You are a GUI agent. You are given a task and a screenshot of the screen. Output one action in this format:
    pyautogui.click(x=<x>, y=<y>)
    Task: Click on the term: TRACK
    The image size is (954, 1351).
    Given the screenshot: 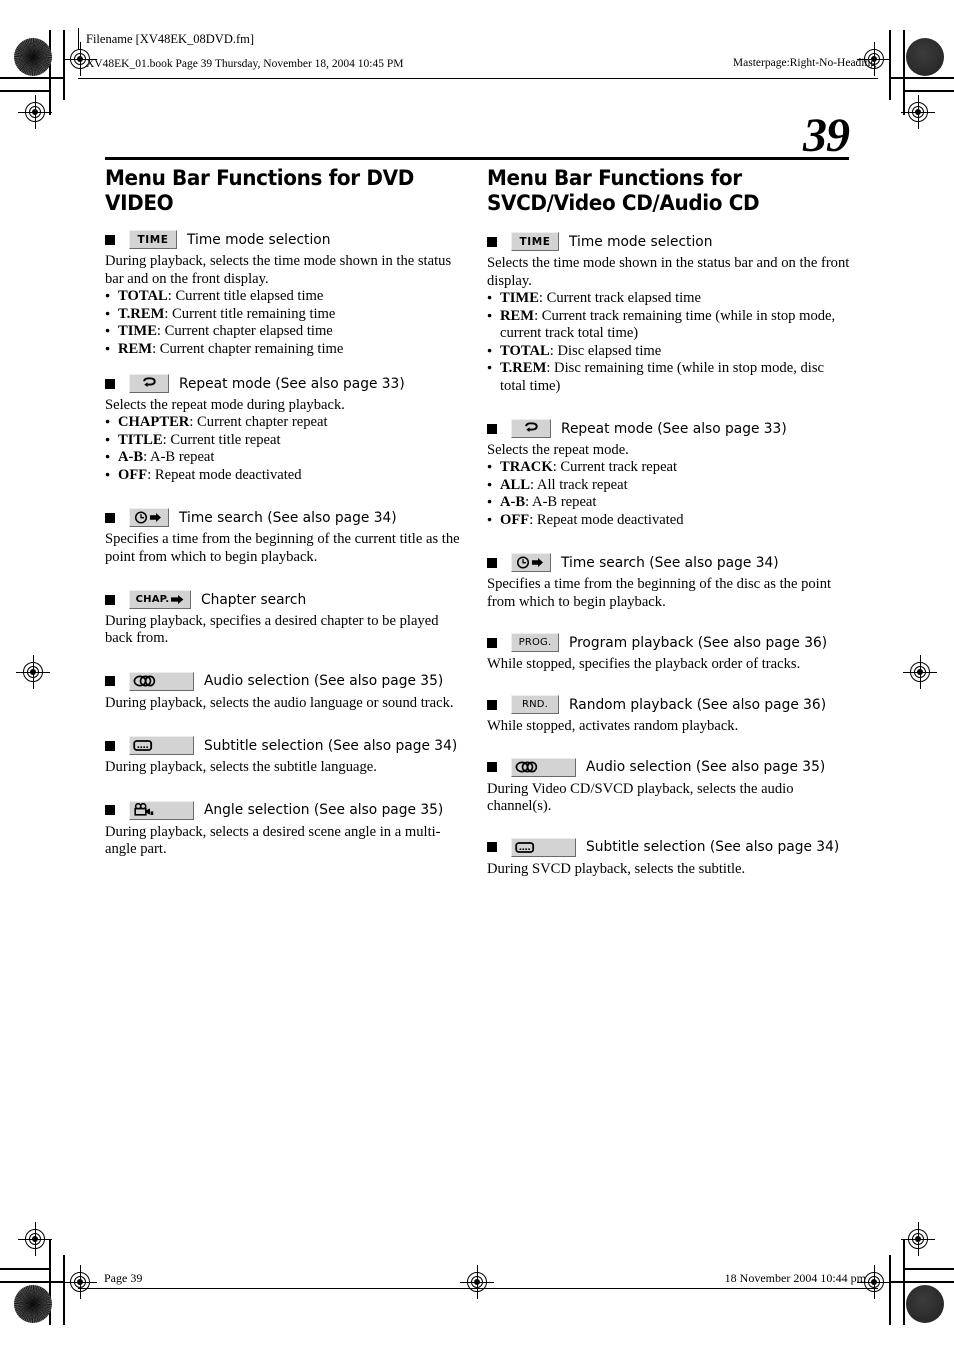 What is the action you would take?
    pyautogui.click(x=526, y=467)
    